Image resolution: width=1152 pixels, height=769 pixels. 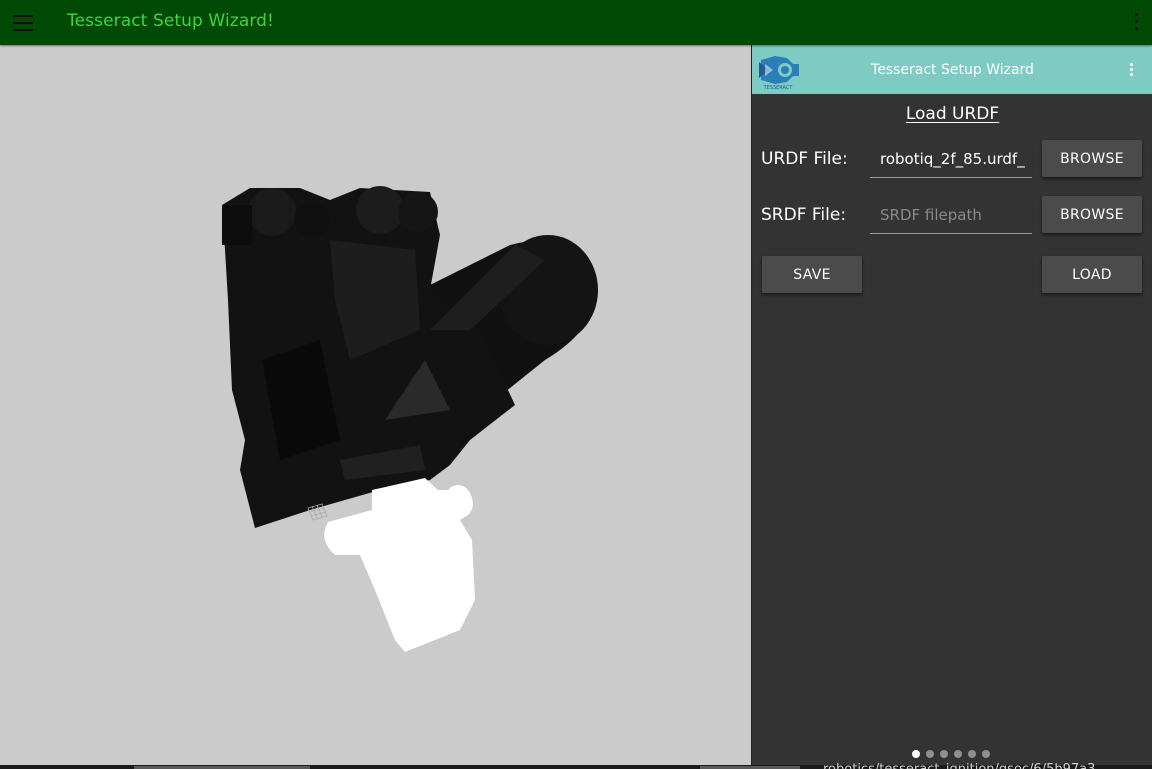 What do you see at coordinates (804, 159) in the screenshot?
I see `urdf-file-label: URDF File:` at bounding box center [804, 159].